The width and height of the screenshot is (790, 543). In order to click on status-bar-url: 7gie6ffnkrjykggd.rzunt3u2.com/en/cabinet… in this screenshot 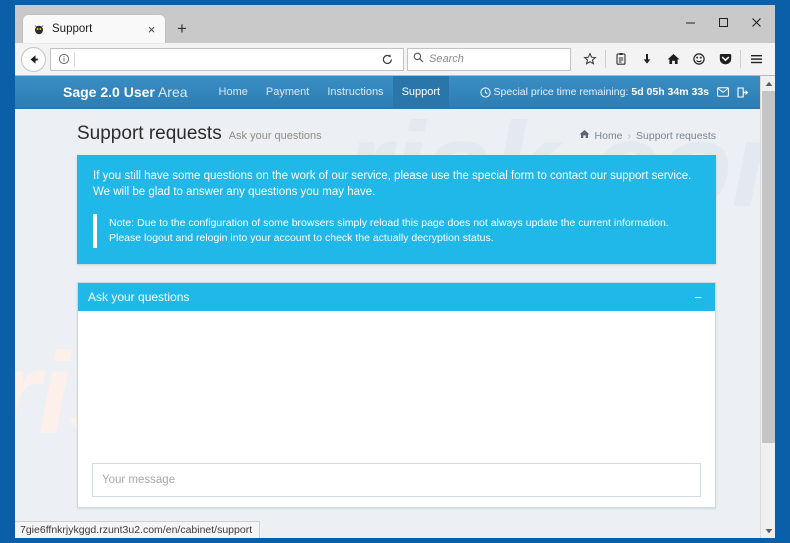, I will do `click(138, 529)`.